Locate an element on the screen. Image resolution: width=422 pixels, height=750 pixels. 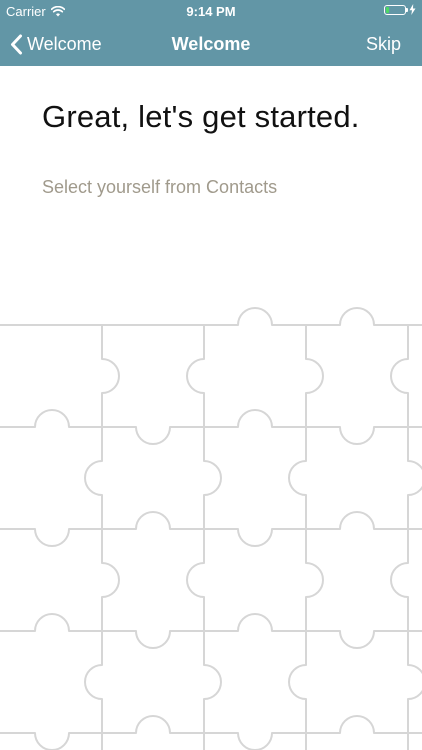
back-button: Welcome is located at coordinates (56, 44).